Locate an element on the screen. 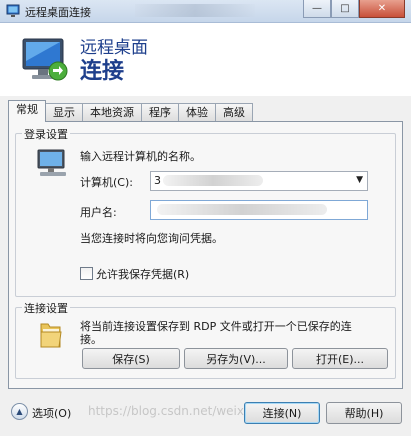  save-button: 保存(S) is located at coordinates (131, 358).